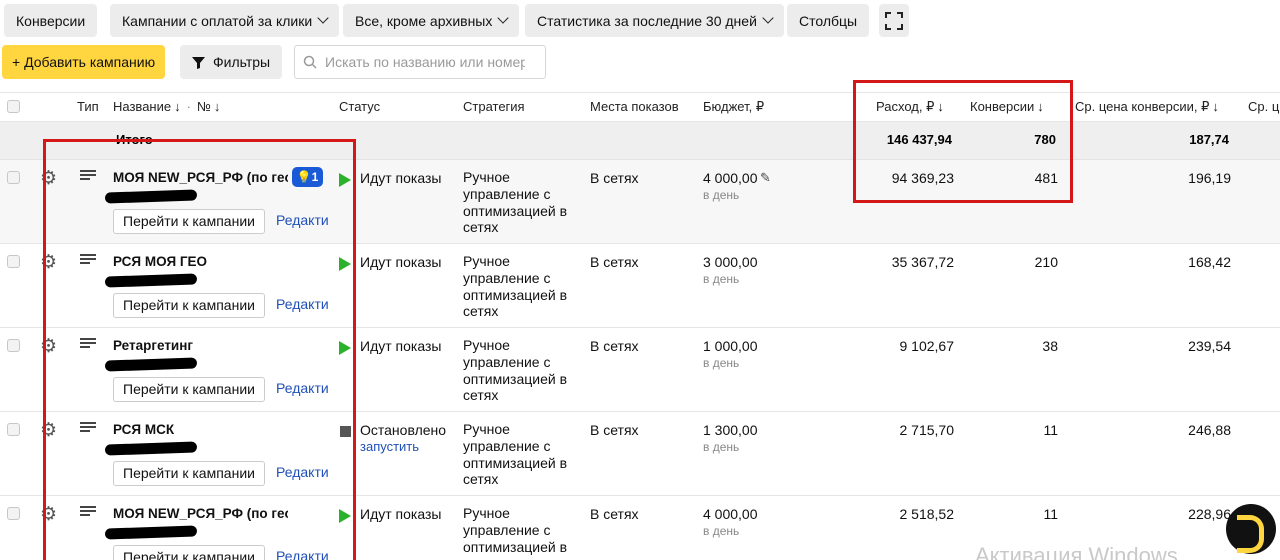 The image size is (1280, 560). What do you see at coordinates (927, 430) in the screenshot?
I see `campaign-spend: 2 715,70` at bounding box center [927, 430].